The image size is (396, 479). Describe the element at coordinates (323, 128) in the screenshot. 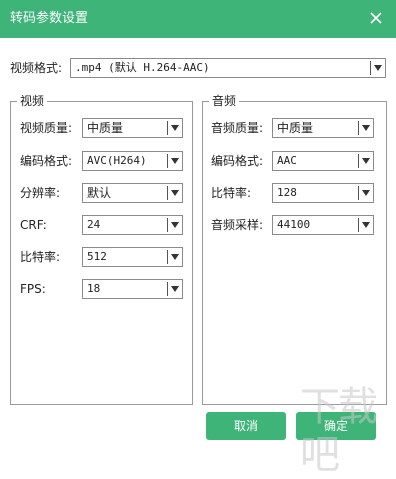

I see `audio-quality-select: 中质量` at that location.